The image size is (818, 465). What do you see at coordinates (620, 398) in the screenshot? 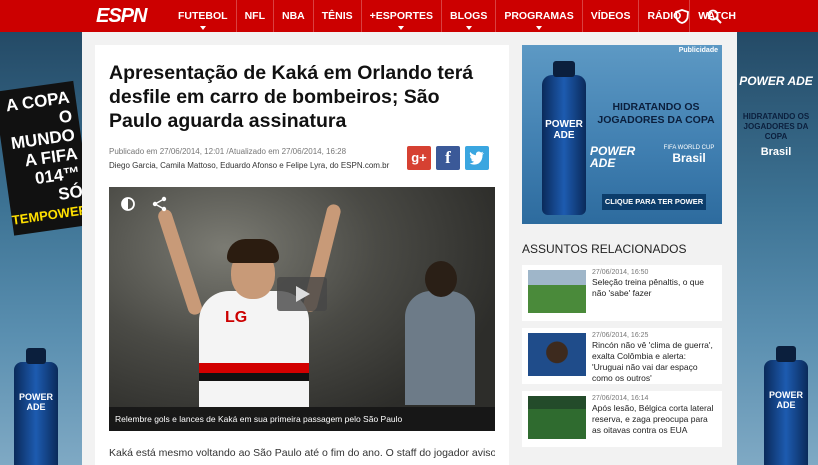
I see `related-date: 27/06/2014, 16:14` at bounding box center [620, 398].